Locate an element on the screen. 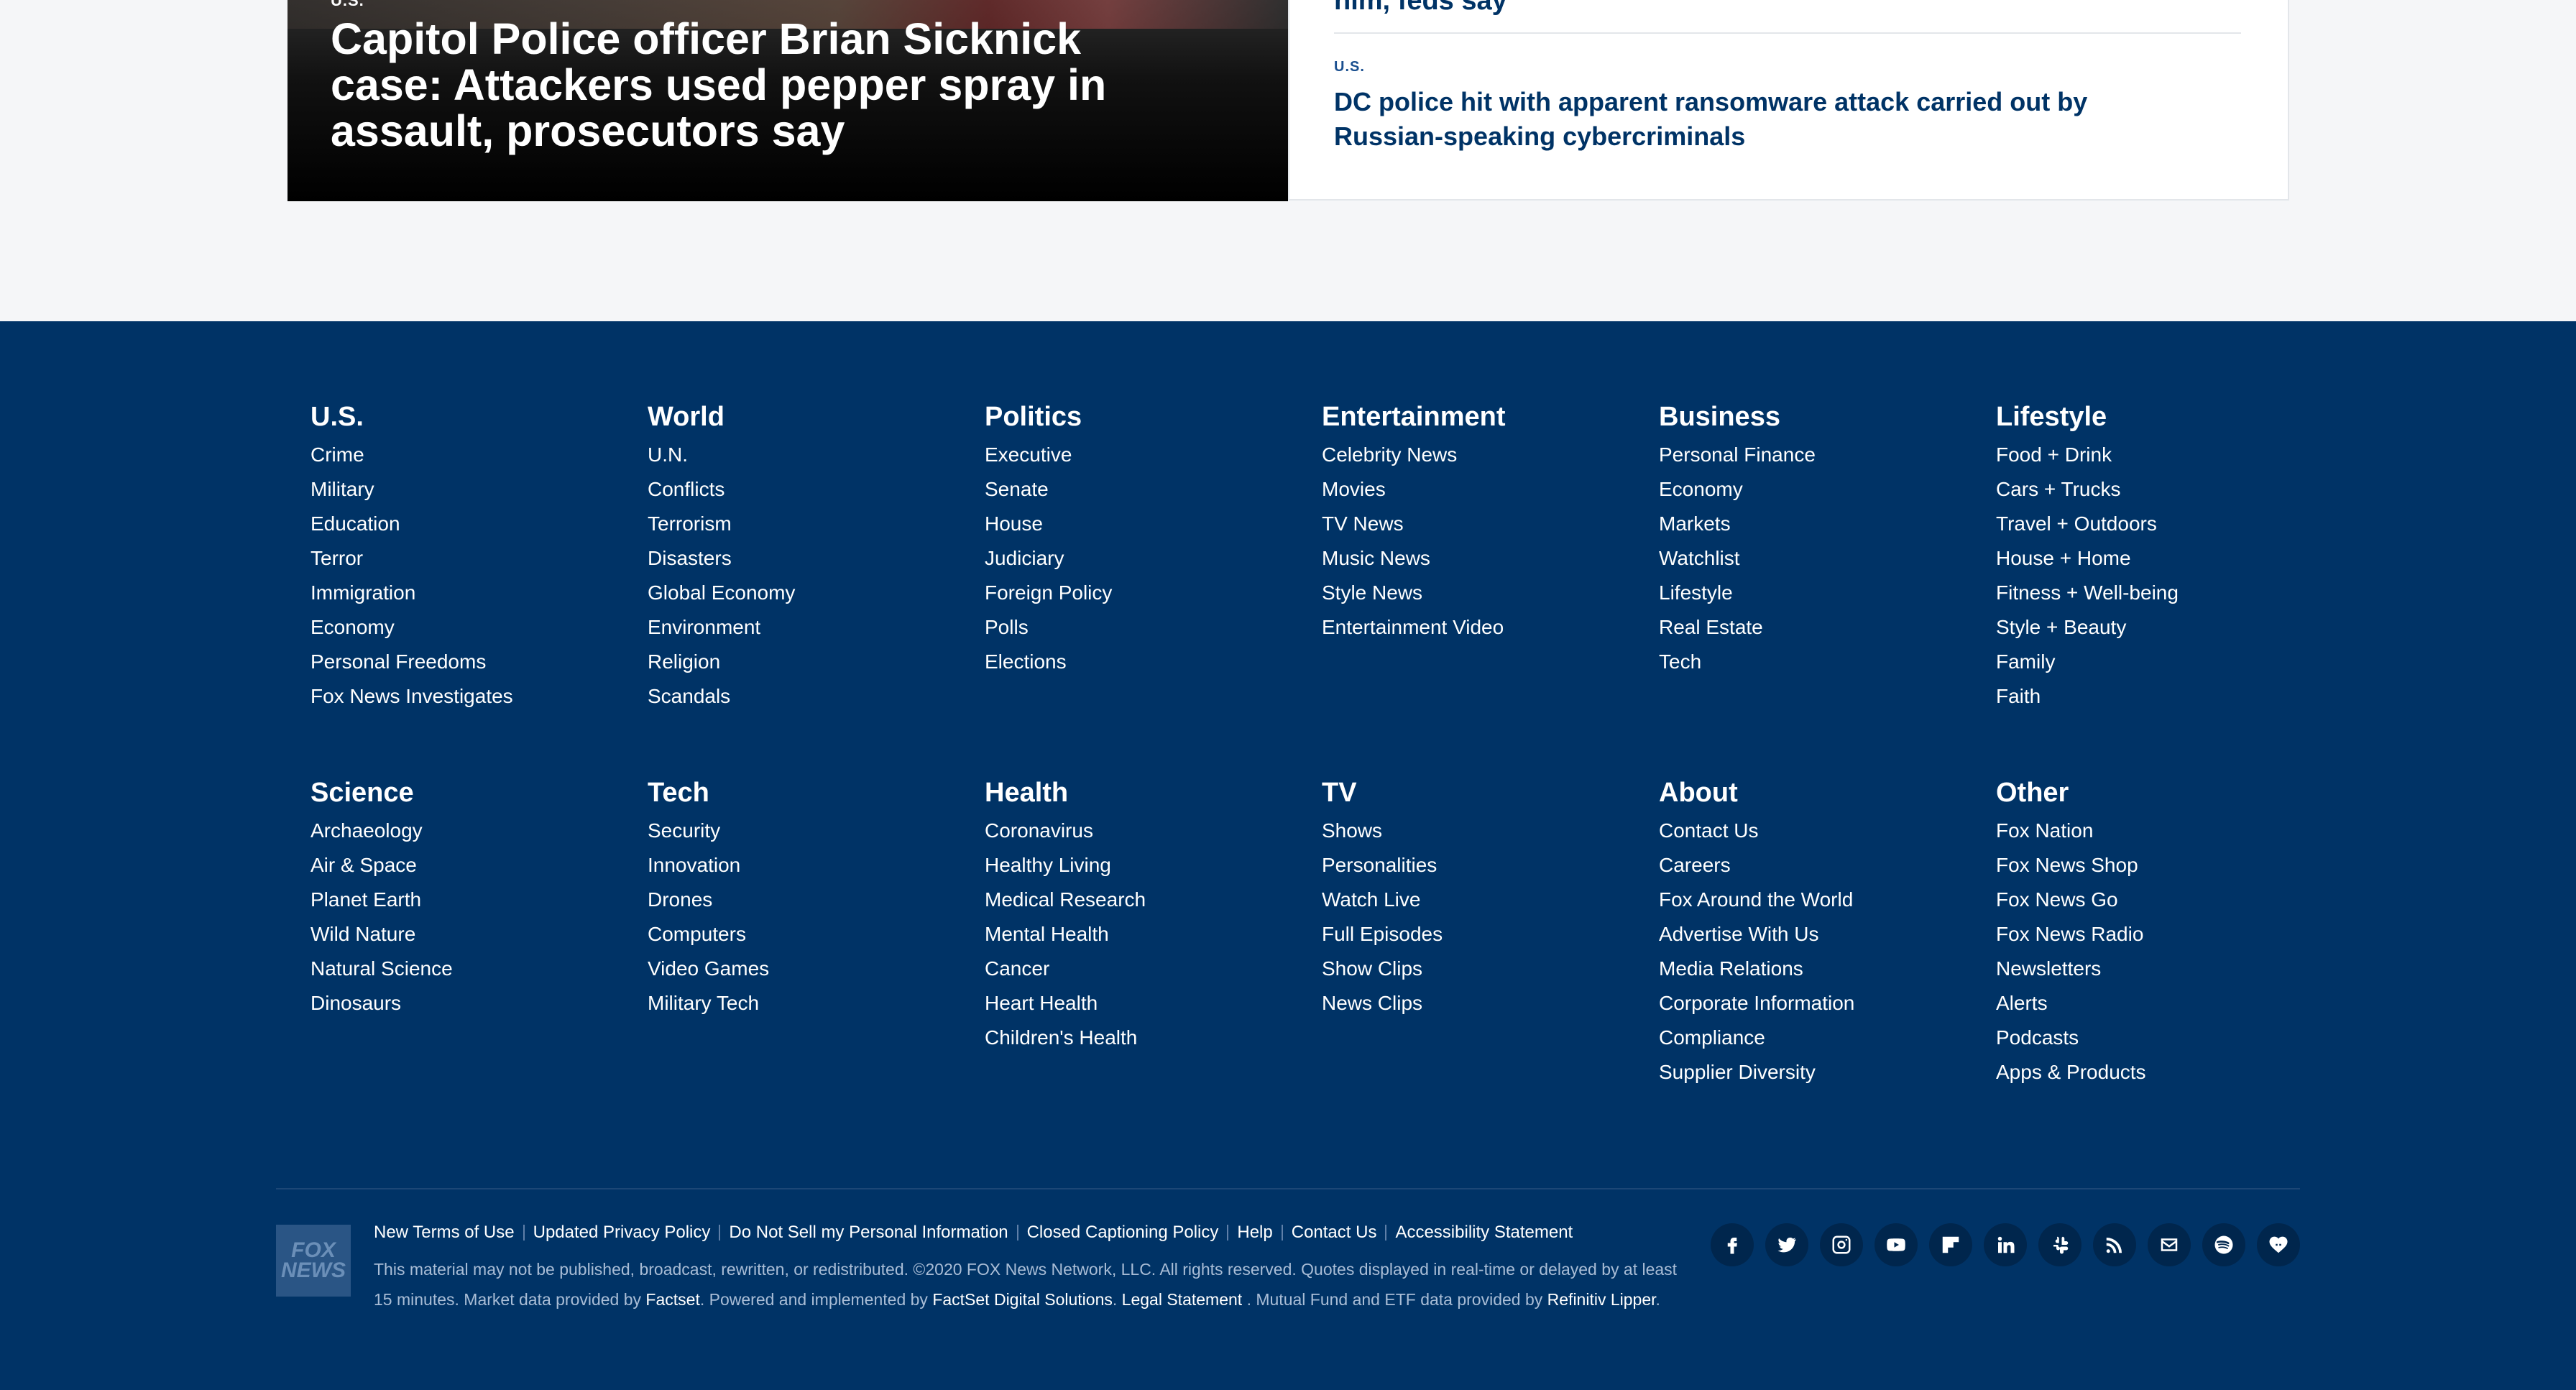 This screenshot has width=2576, height=1390. footer-link: Security is located at coordinates (798, 831).